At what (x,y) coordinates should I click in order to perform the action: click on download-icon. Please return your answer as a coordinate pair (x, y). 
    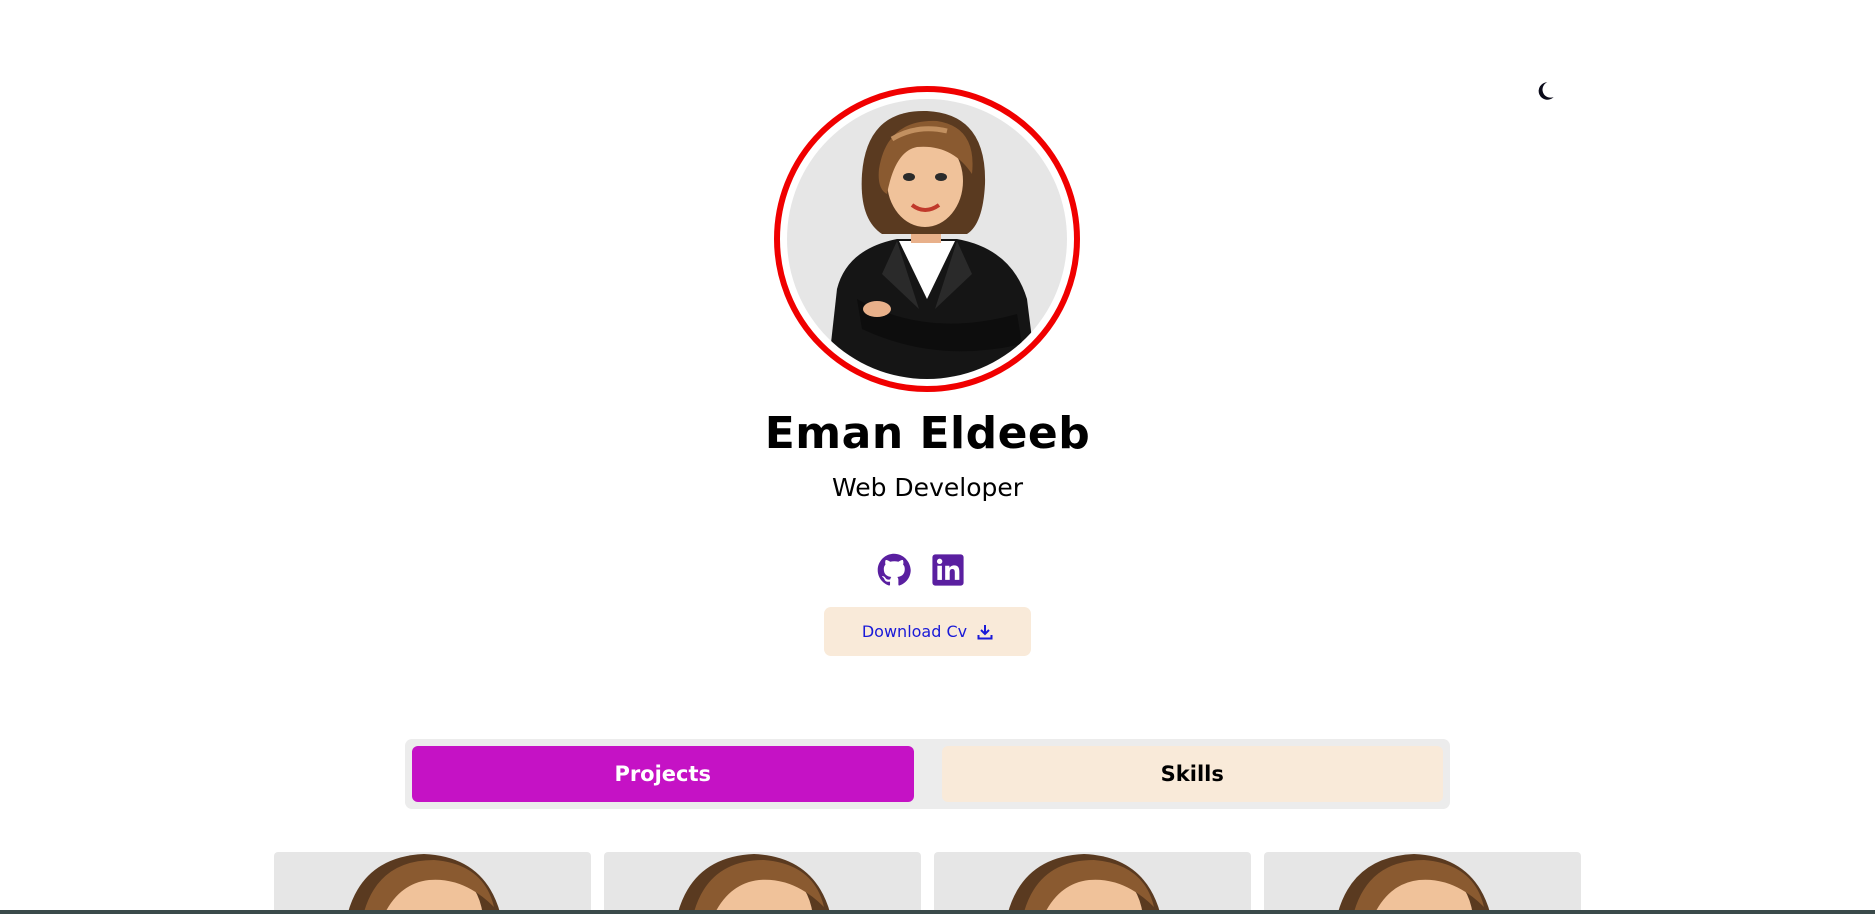
    Looking at the image, I should click on (985, 631).